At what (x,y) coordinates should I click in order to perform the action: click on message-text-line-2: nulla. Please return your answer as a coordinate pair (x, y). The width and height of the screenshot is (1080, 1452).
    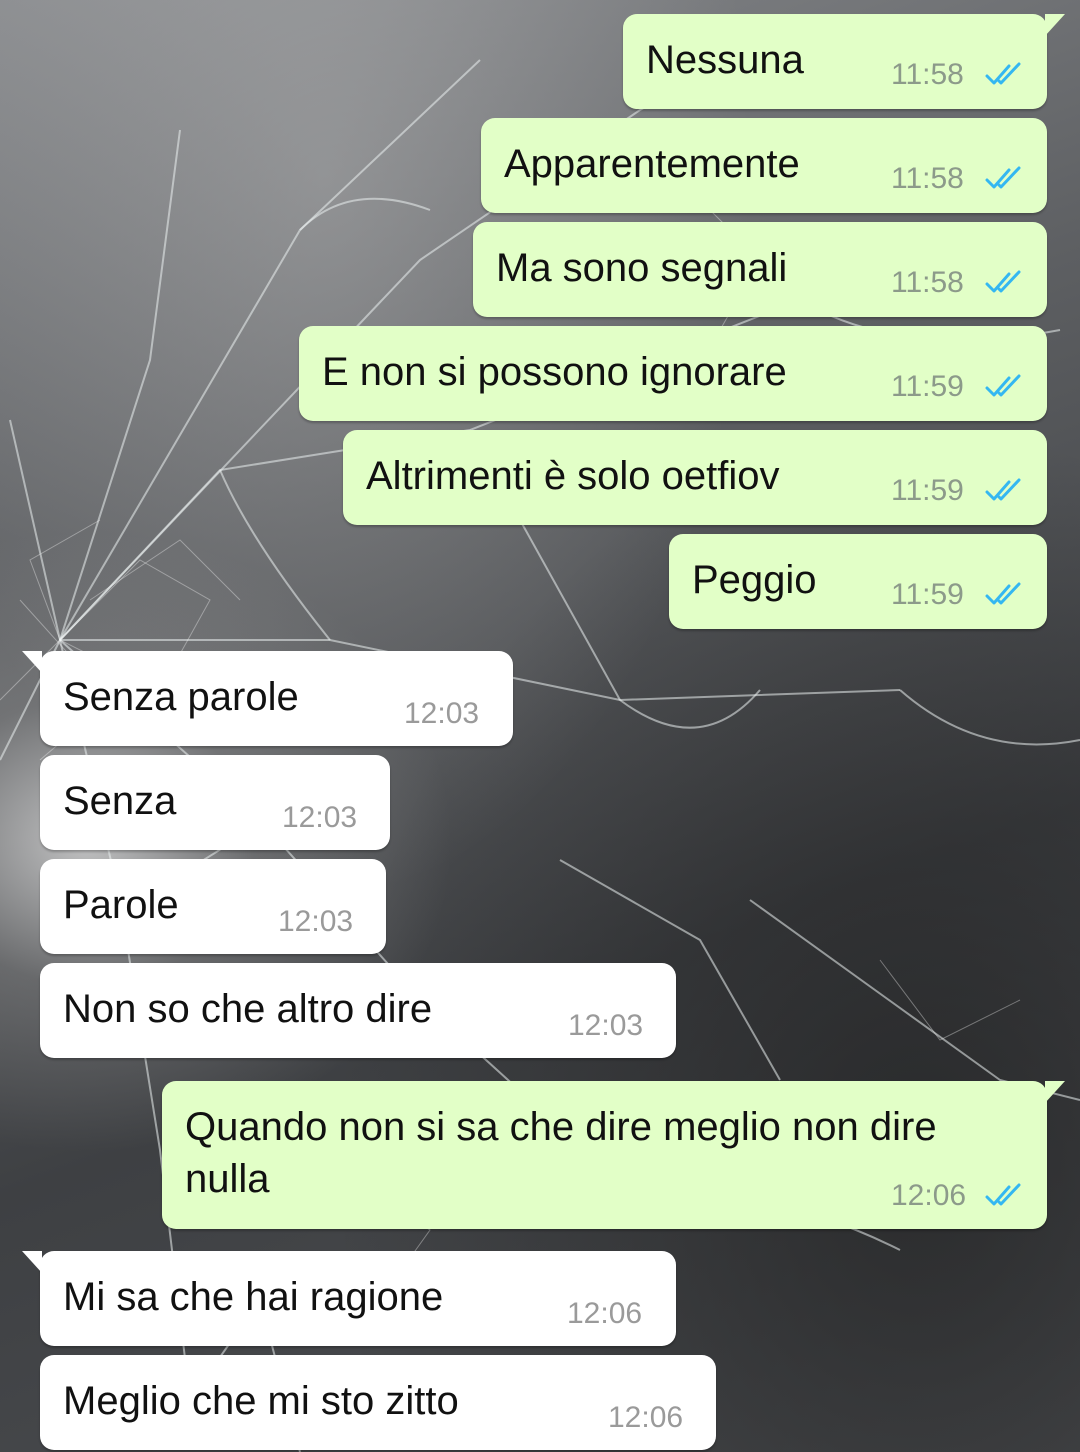
    Looking at the image, I should click on (227, 1179).